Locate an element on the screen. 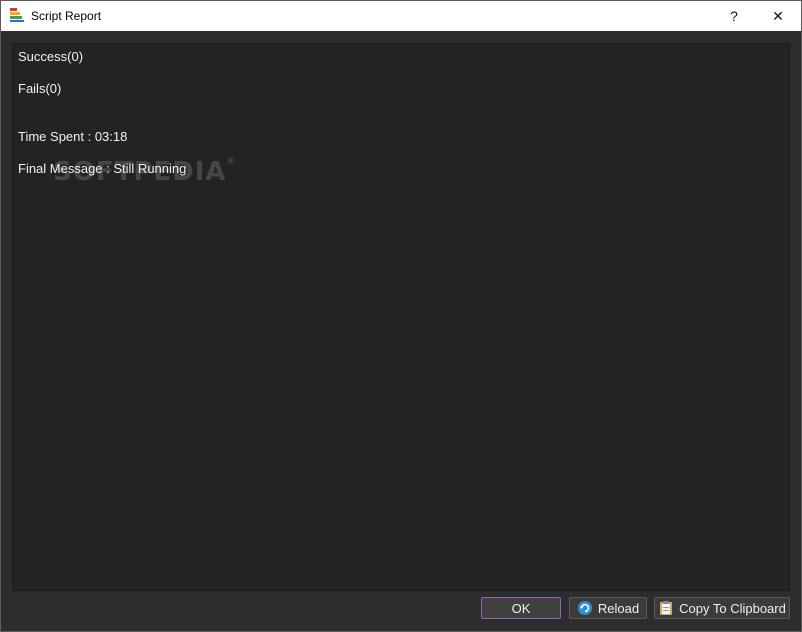 This screenshot has height=632, width=802. copy-to-clipboard-button: Copy To Clipboard is located at coordinates (722, 608).